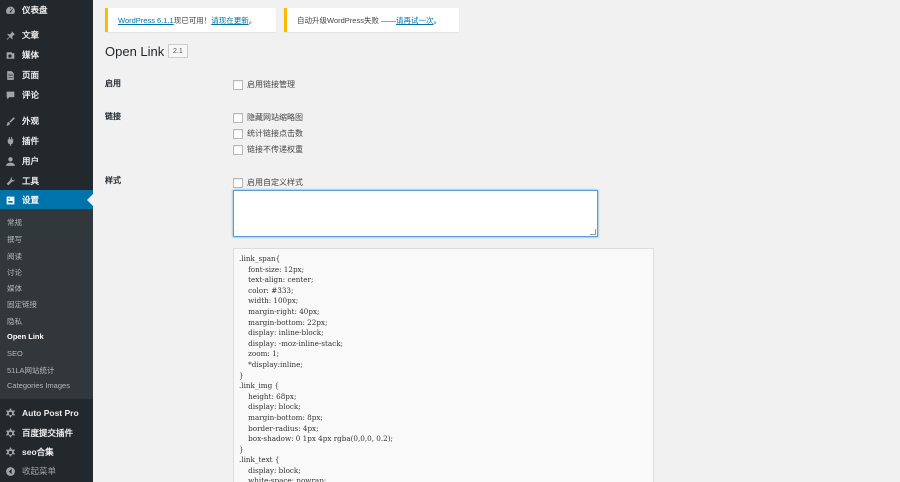 Image resolution: width=900 pixels, height=482 pixels. What do you see at coordinates (46, 181) in the screenshot?
I see `menu-tools: 工具` at bounding box center [46, 181].